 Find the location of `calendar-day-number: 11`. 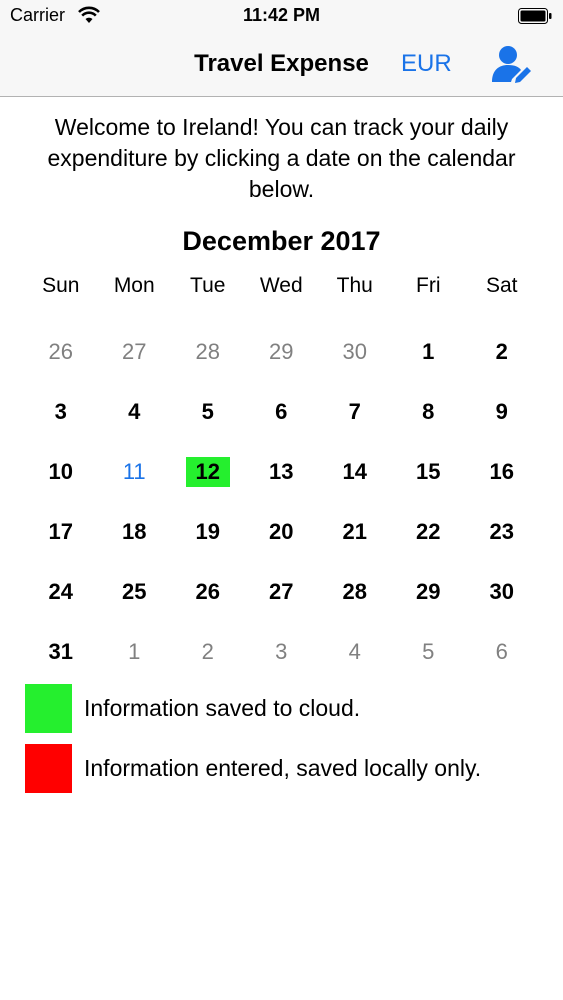

calendar-day-number: 11 is located at coordinates (134, 471).